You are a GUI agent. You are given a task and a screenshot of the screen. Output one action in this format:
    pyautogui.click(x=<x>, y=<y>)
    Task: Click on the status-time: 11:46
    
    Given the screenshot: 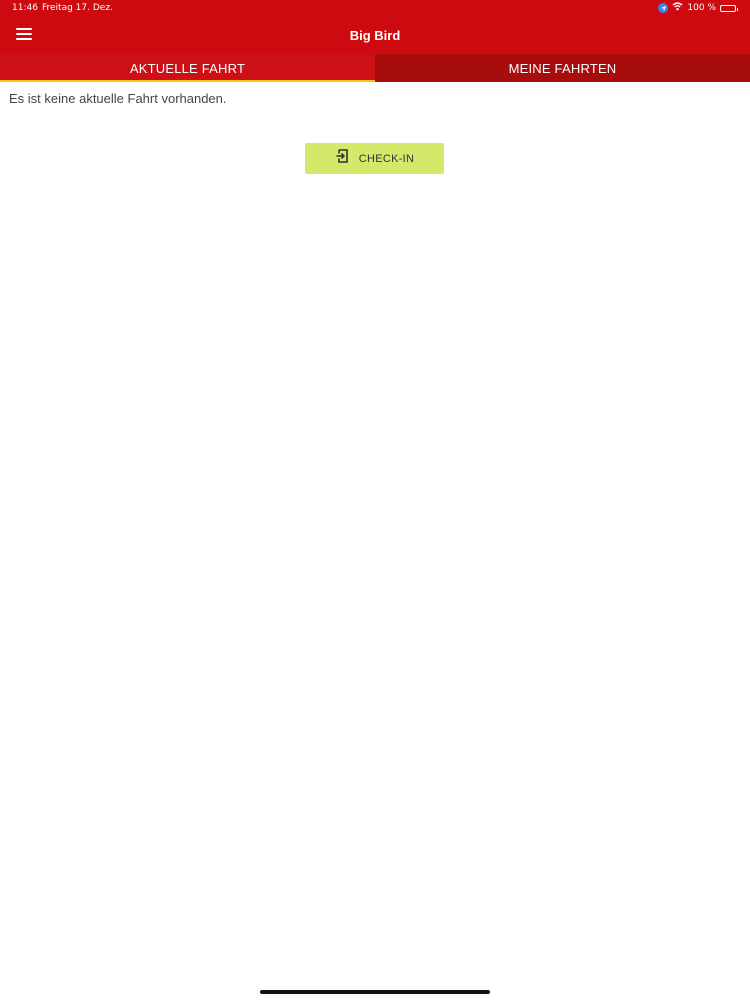 What is the action you would take?
    pyautogui.click(x=25, y=8)
    